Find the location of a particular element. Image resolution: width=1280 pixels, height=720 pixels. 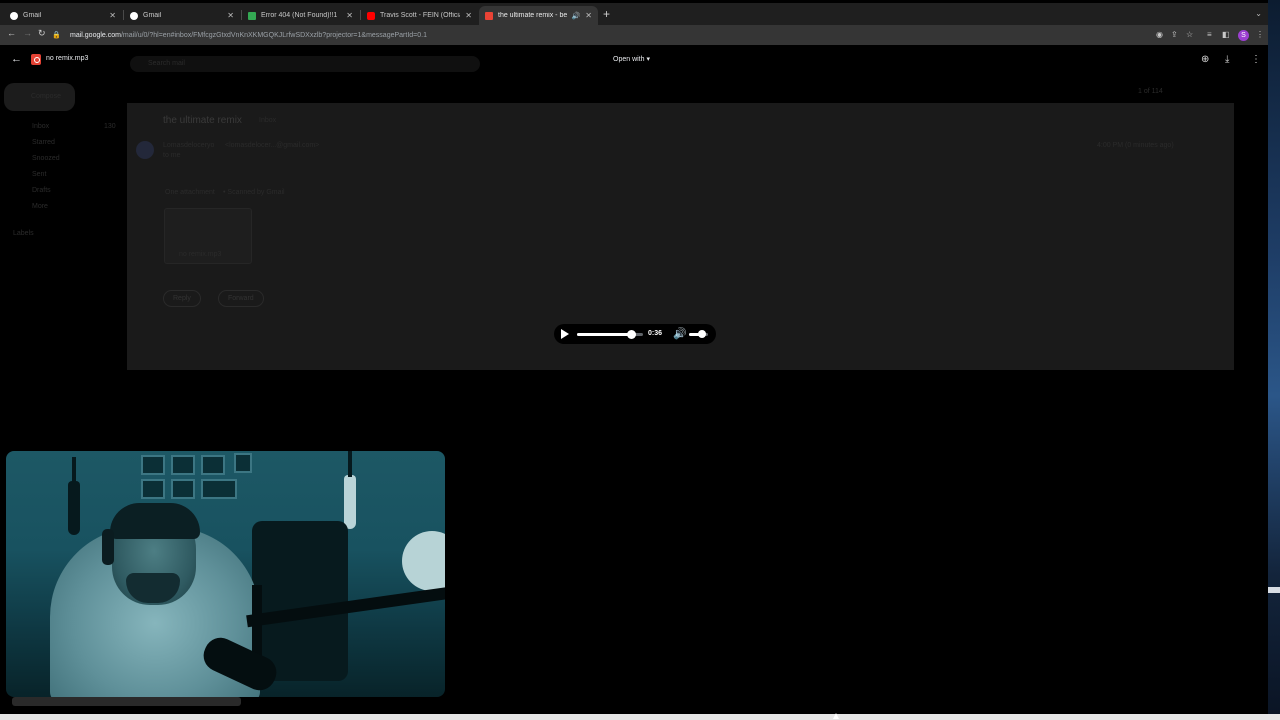

volume-slider is located at coordinates (698, 334).